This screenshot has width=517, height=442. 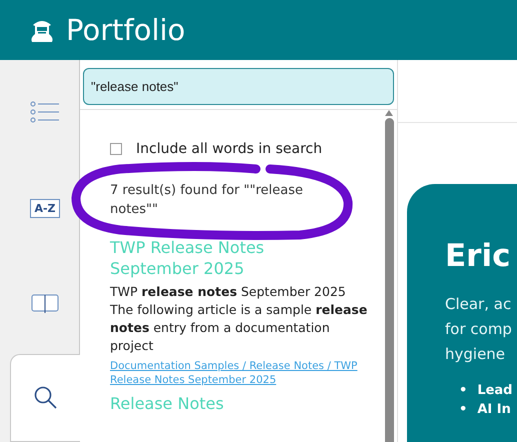 What do you see at coordinates (238, 86) in the screenshot?
I see `search-field: "release notes"` at bounding box center [238, 86].